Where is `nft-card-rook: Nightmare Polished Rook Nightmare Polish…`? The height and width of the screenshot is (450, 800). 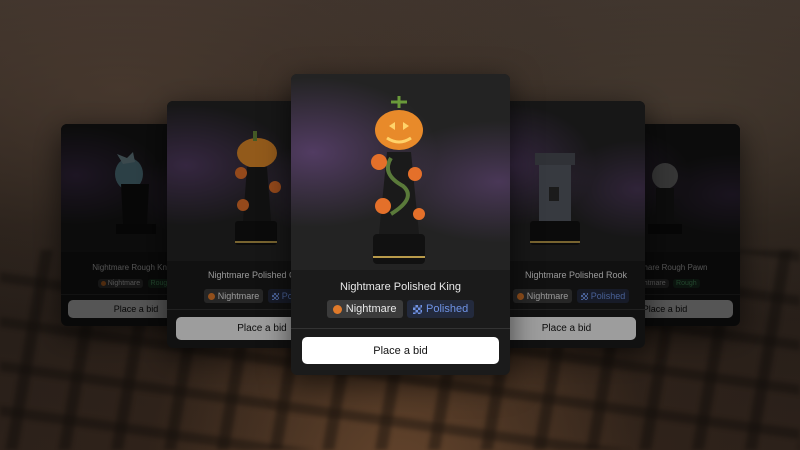 nft-card-rook: Nightmare Polished Rook Nightmare Polish… is located at coordinates (571, 224).